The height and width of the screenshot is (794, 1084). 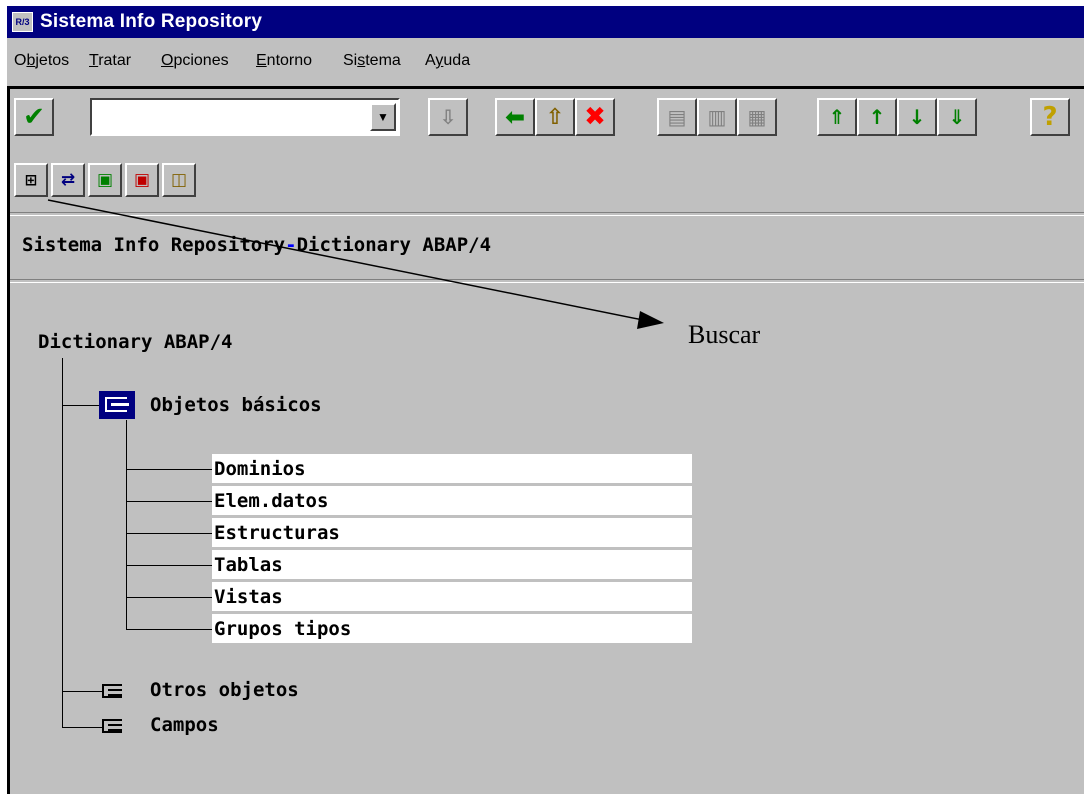 I want to click on annotation-arrow, so click(x=355, y=264).